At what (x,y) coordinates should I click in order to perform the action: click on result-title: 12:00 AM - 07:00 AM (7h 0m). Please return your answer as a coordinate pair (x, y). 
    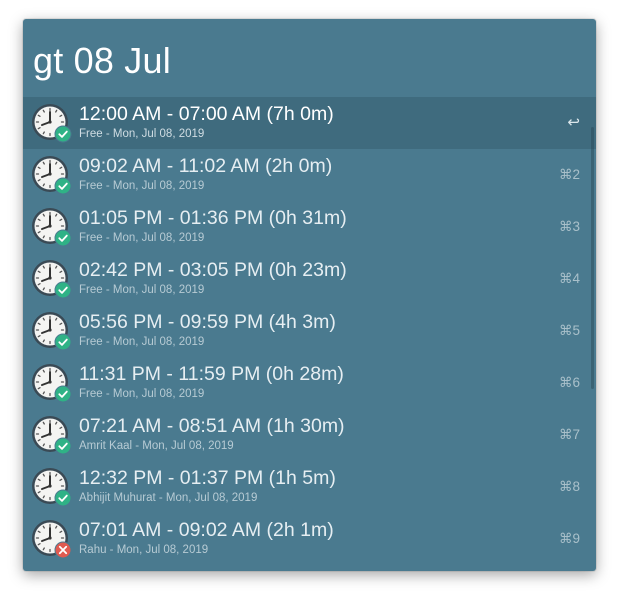
    Looking at the image, I should click on (206, 114).